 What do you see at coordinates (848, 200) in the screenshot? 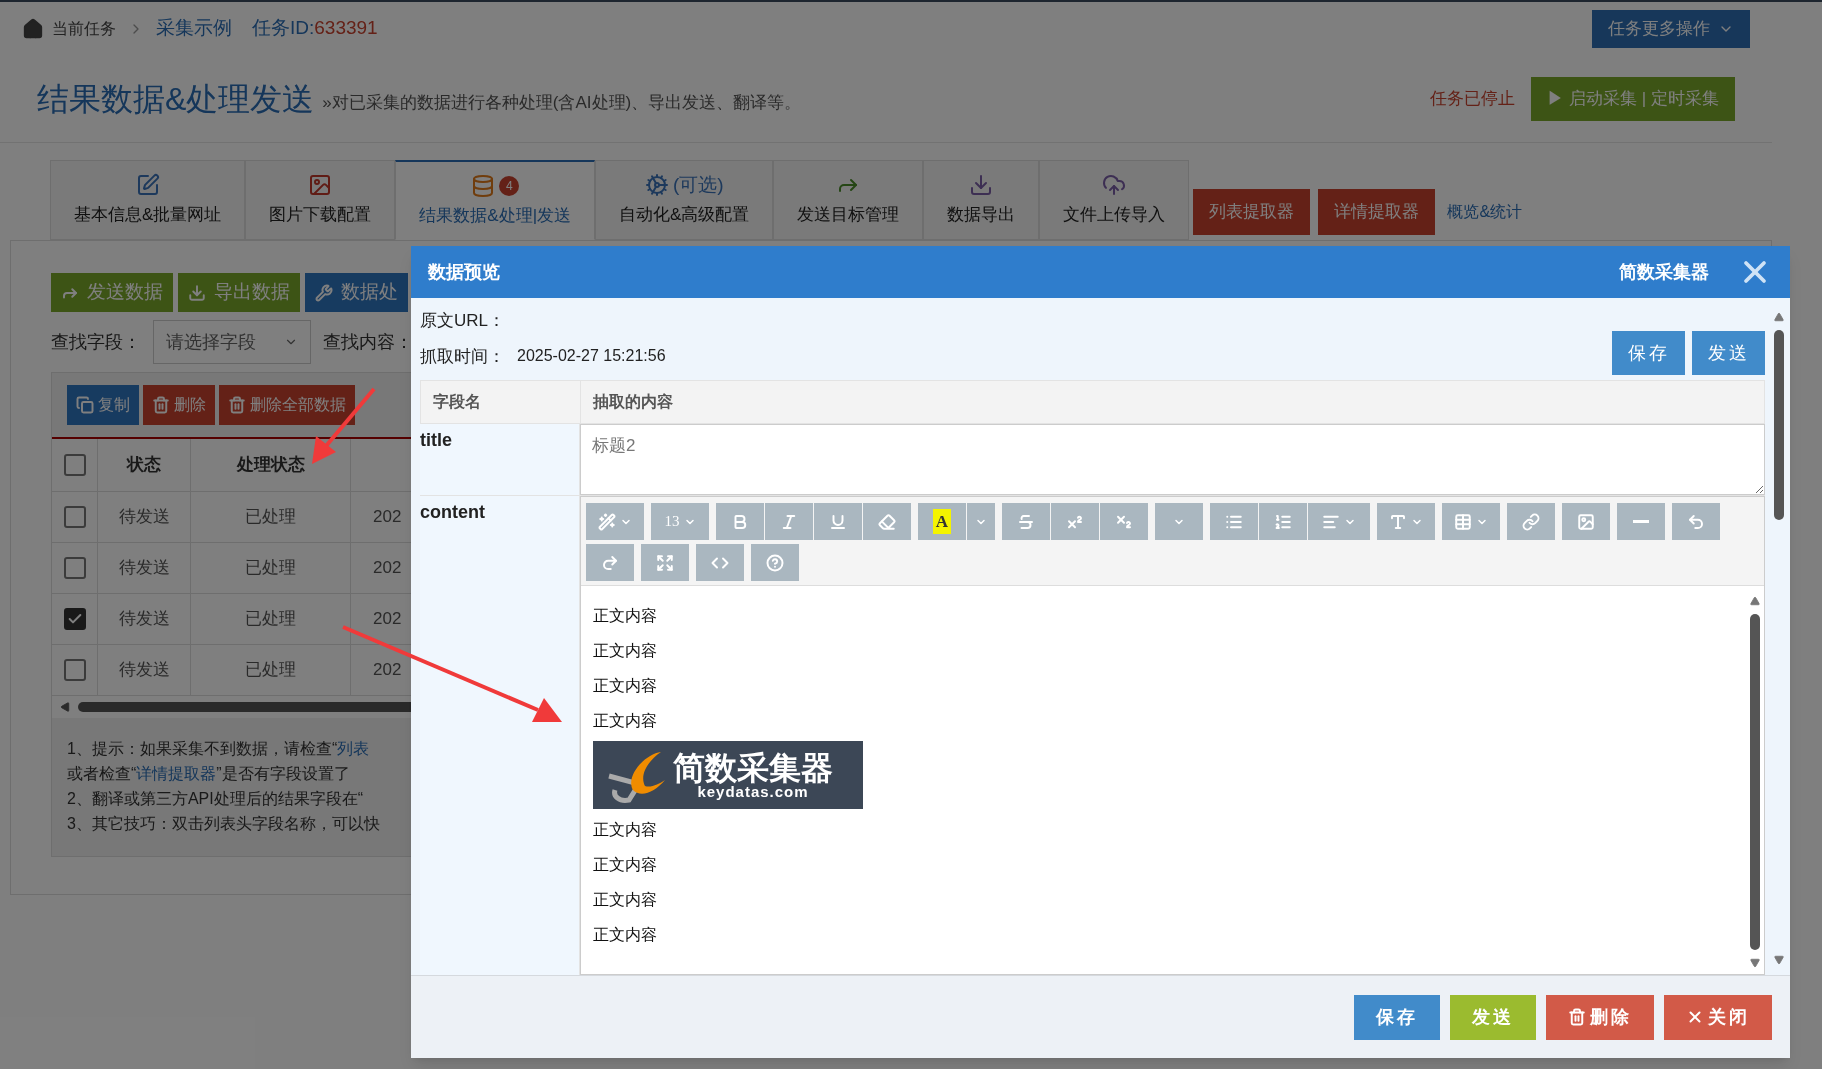
I see `tab: 发送目标管理` at bounding box center [848, 200].